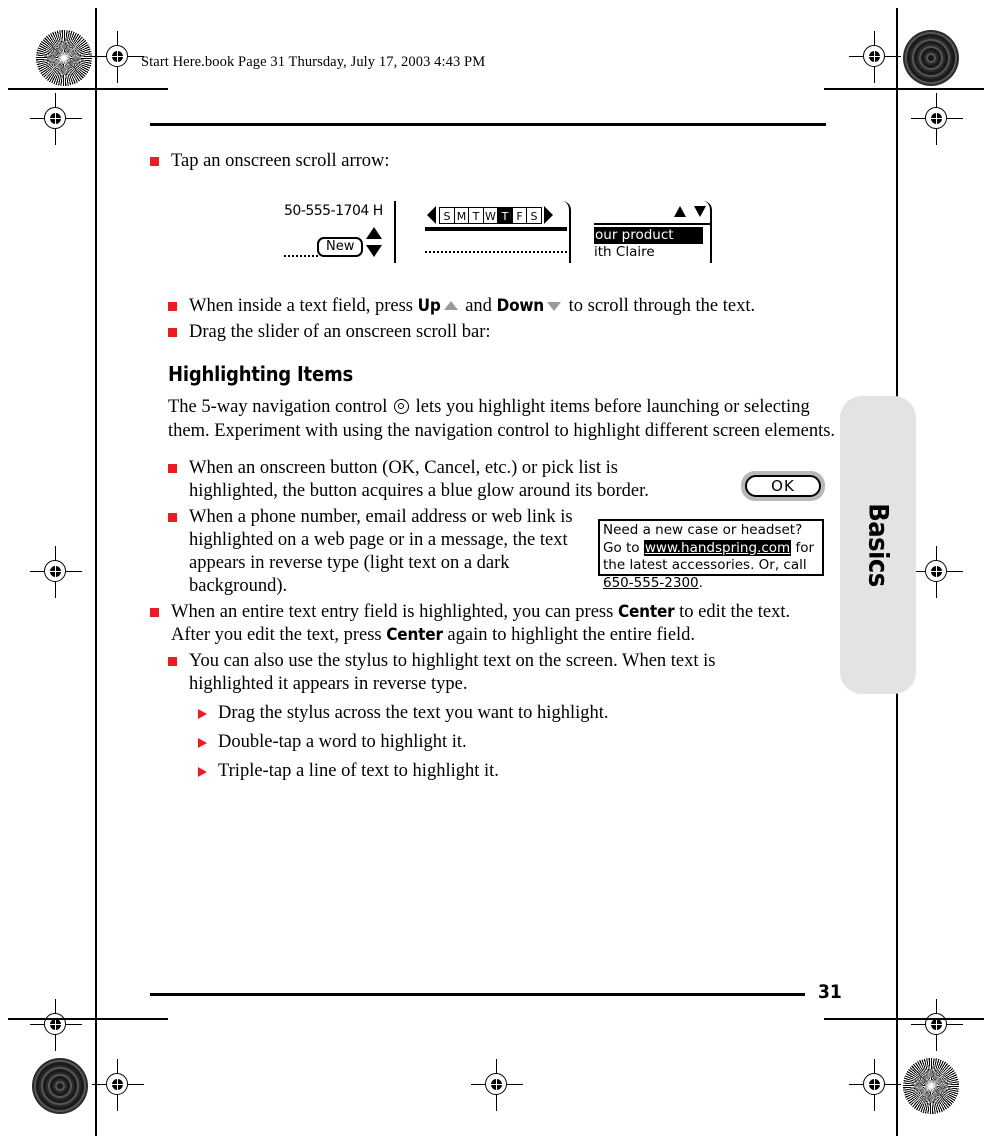  What do you see at coordinates (56, 119) in the screenshot?
I see `registration-mark-left-upper` at bounding box center [56, 119].